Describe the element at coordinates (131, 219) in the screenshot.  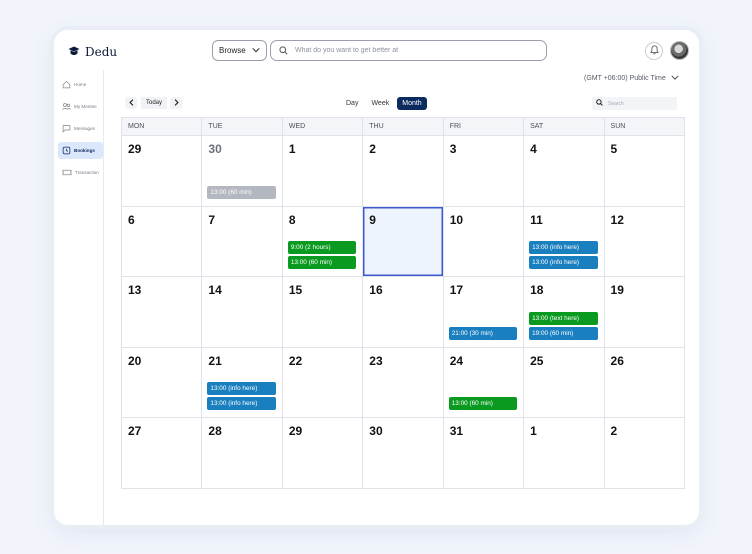
I see `day-number: 6` at that location.